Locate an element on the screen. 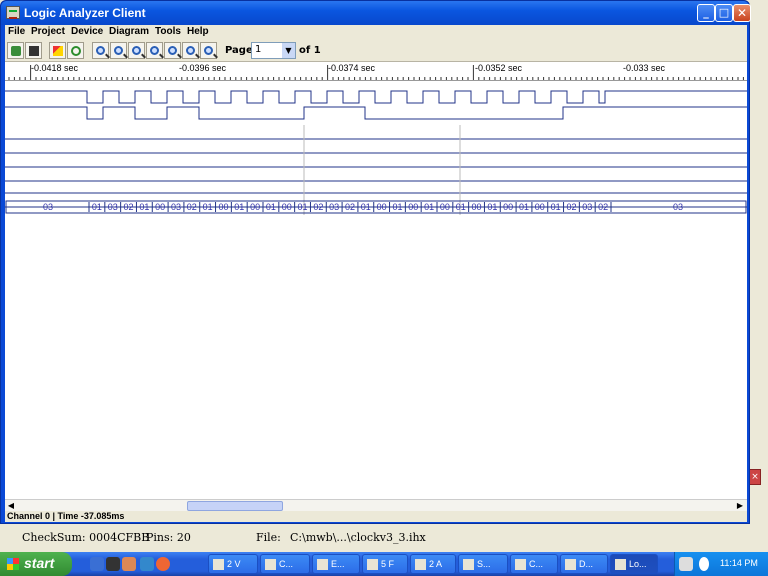 The image size is (768, 576). horizontal-scrollbar: ◀ ▶ is located at coordinates (376, 505).